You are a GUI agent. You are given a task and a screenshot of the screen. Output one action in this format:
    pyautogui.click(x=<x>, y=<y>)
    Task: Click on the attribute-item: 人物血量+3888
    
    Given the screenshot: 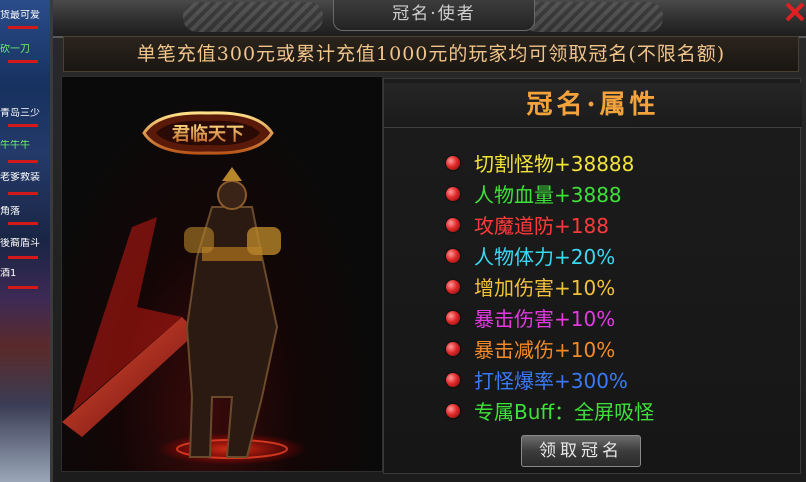 What is the action you would take?
    pyautogui.click(x=550, y=193)
    